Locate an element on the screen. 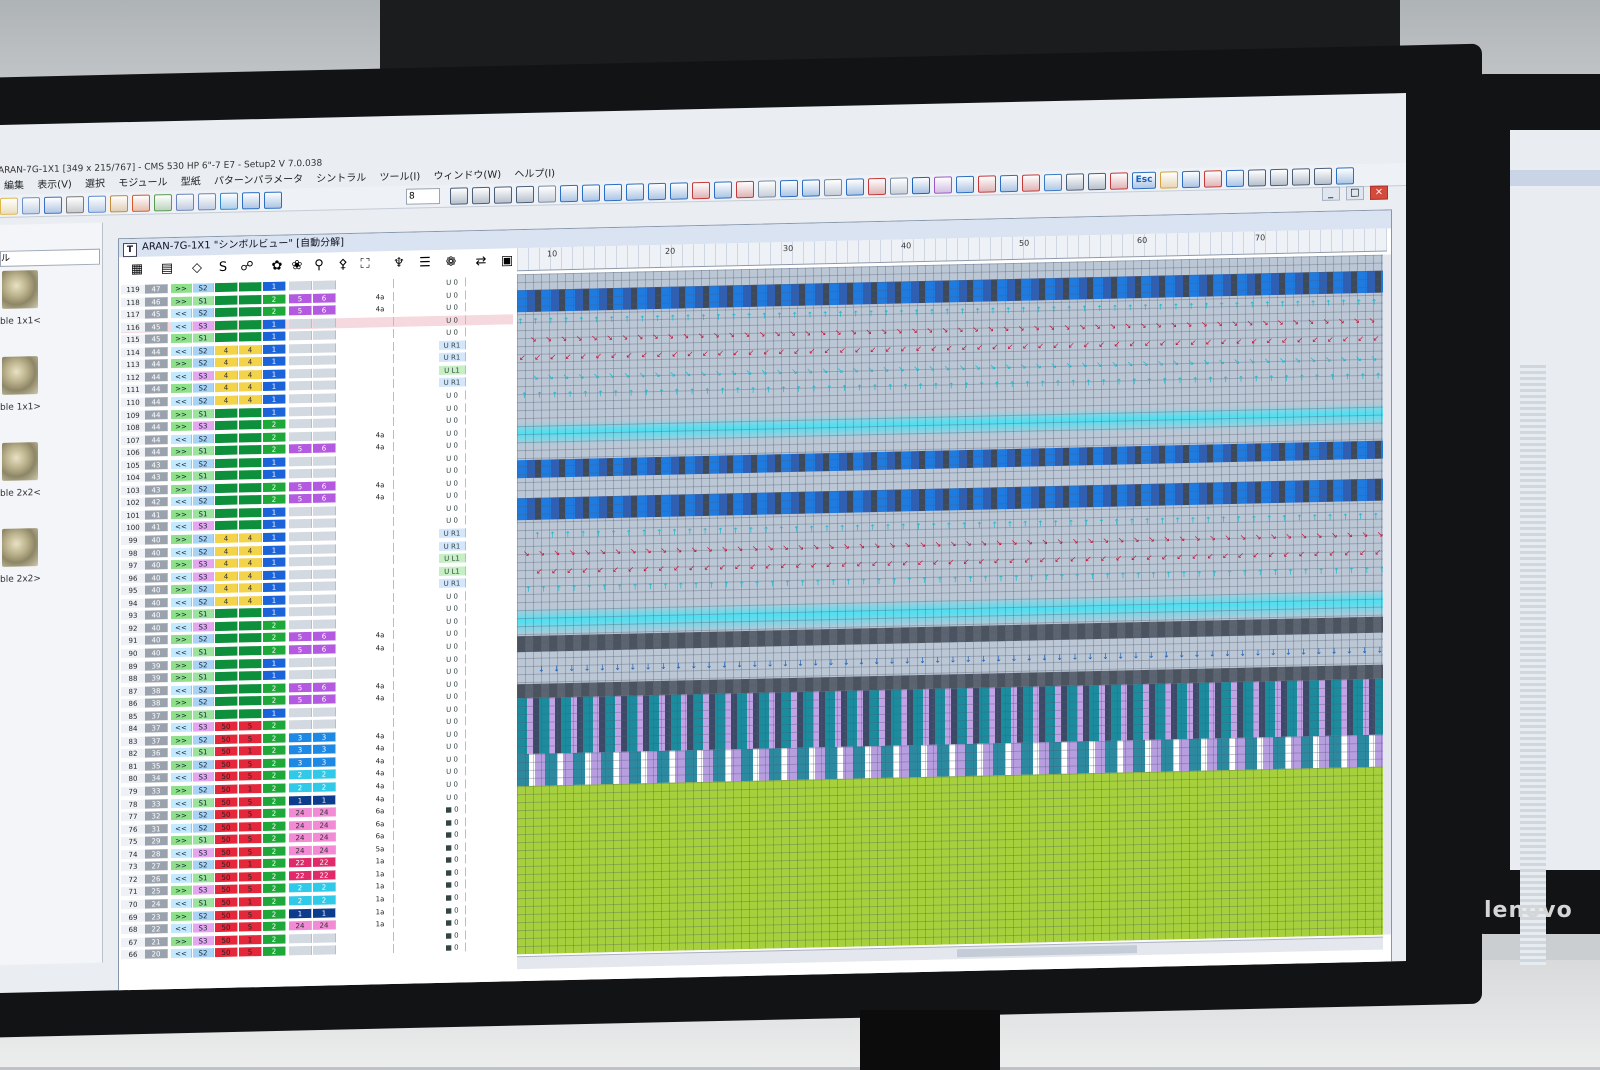 The image size is (1600, 1070). menu-edit: 編集 is located at coordinates (14, 185).